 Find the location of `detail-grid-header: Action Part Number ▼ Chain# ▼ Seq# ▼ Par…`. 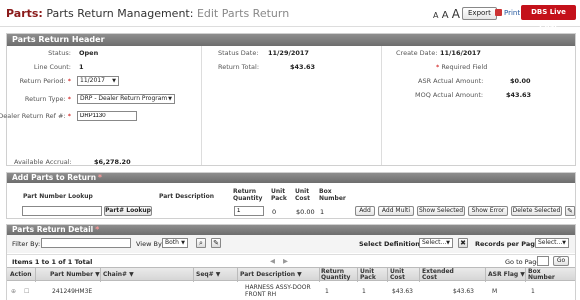

detail-grid-header: Action Part Number ▼ Chain# ▼ Seq# ▼ Par… is located at coordinates (291, 274).